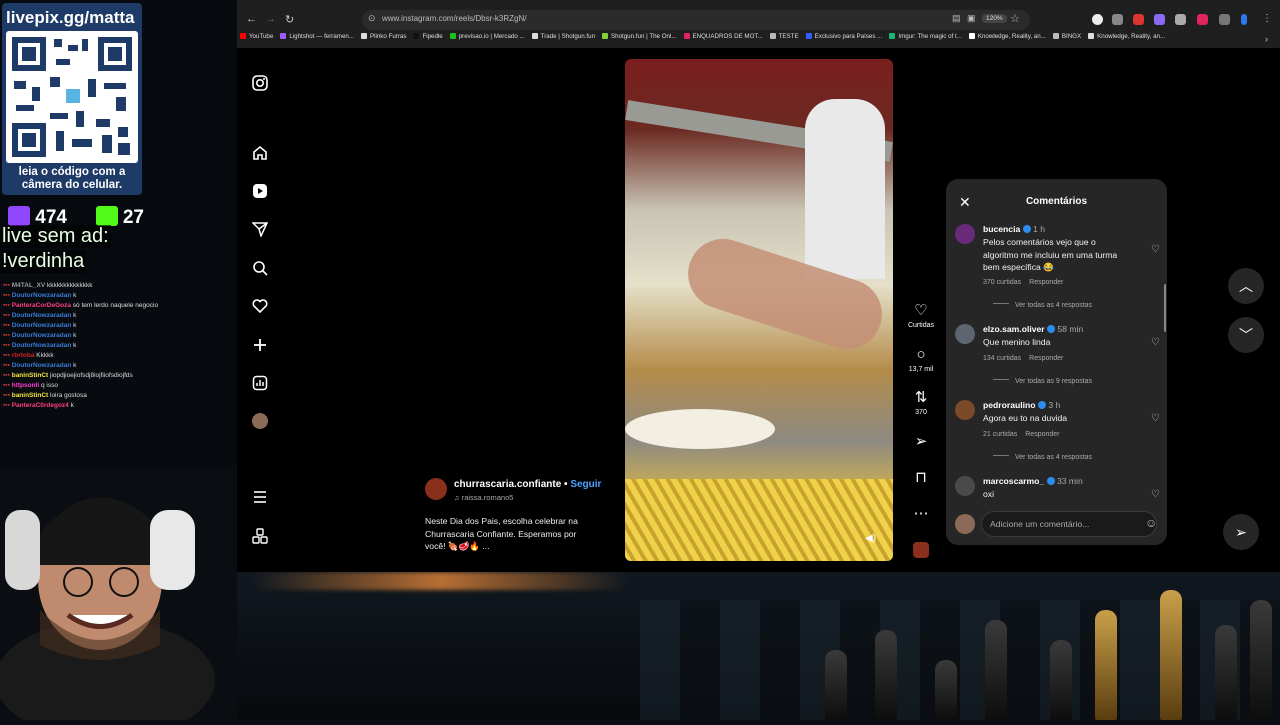  I want to click on forward-icon: →, so click(270, 19).